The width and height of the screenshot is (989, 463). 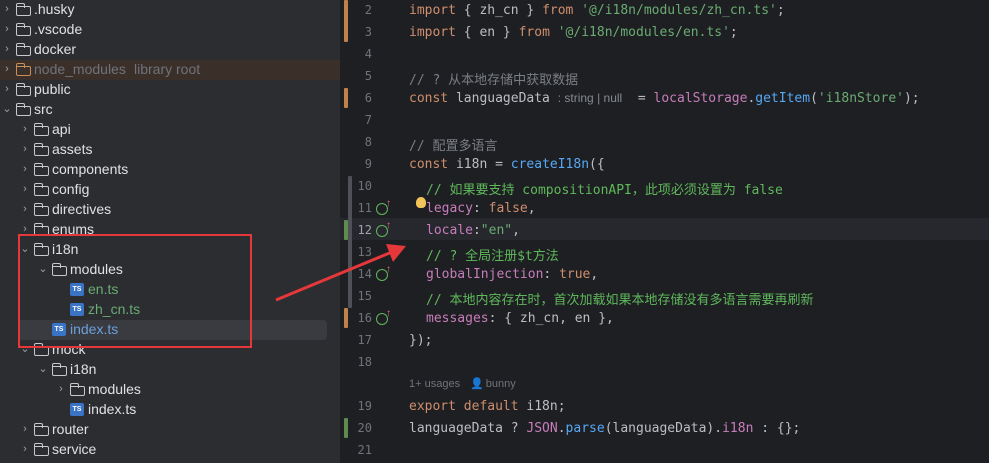 I want to click on tree-folder-components: › components, so click(x=170, y=170).